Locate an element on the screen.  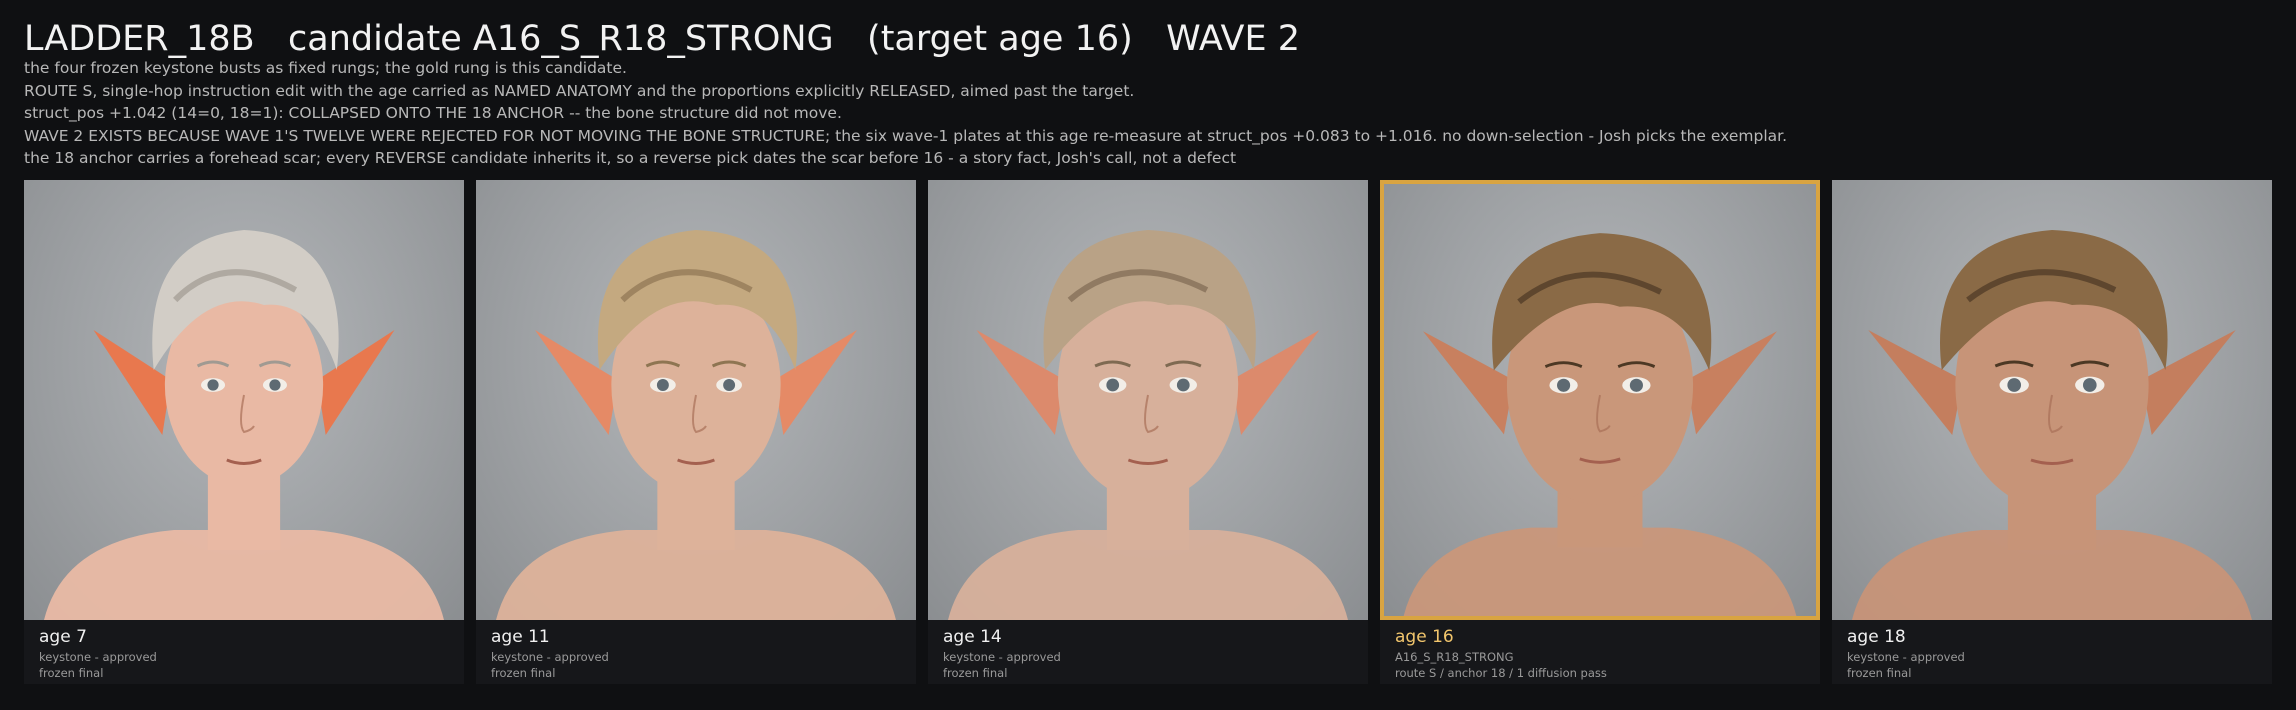
rung-card-age-7: age 7 keystone - approved frozen final is located at coordinates (244, 432).